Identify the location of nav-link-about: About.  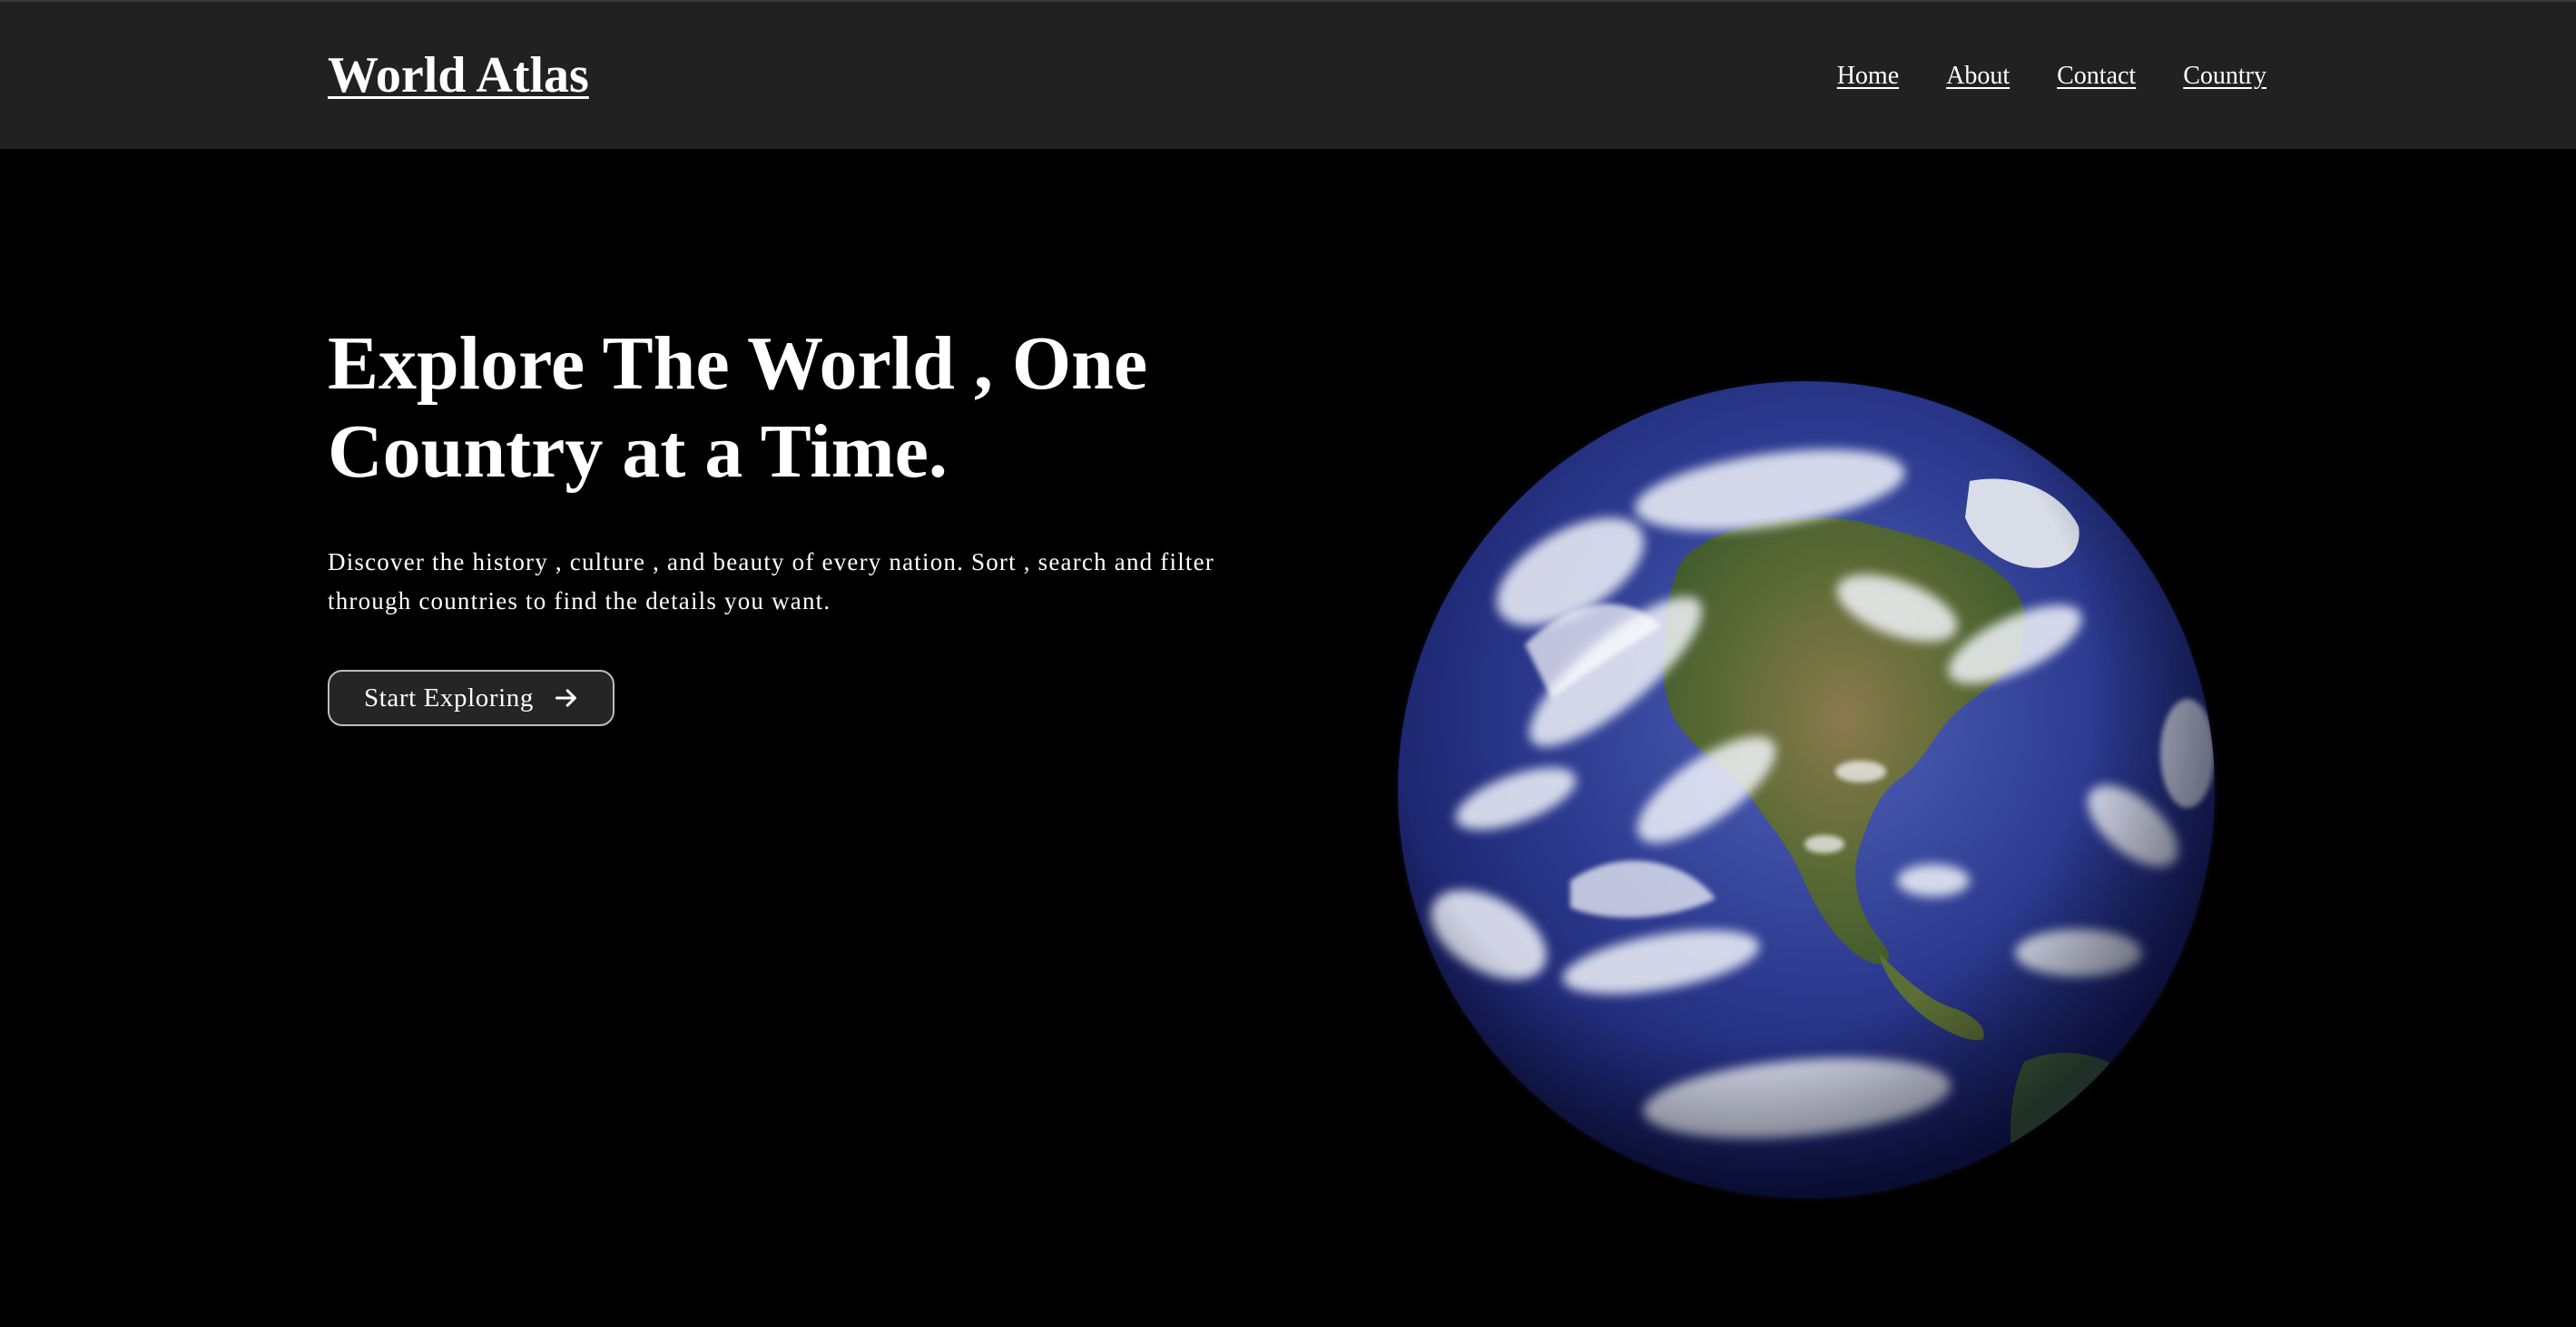
(1978, 76).